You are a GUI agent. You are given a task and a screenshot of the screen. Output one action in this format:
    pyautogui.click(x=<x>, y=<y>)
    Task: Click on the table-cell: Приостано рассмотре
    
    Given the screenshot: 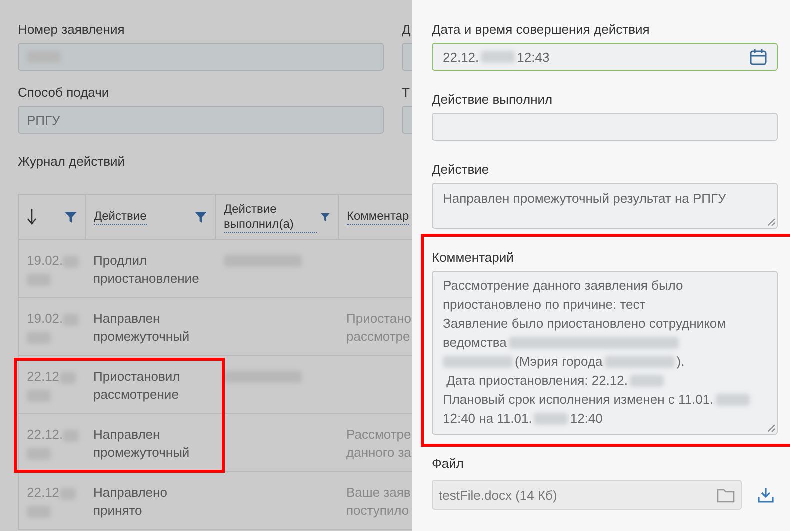 What is the action you would take?
    pyautogui.click(x=379, y=327)
    